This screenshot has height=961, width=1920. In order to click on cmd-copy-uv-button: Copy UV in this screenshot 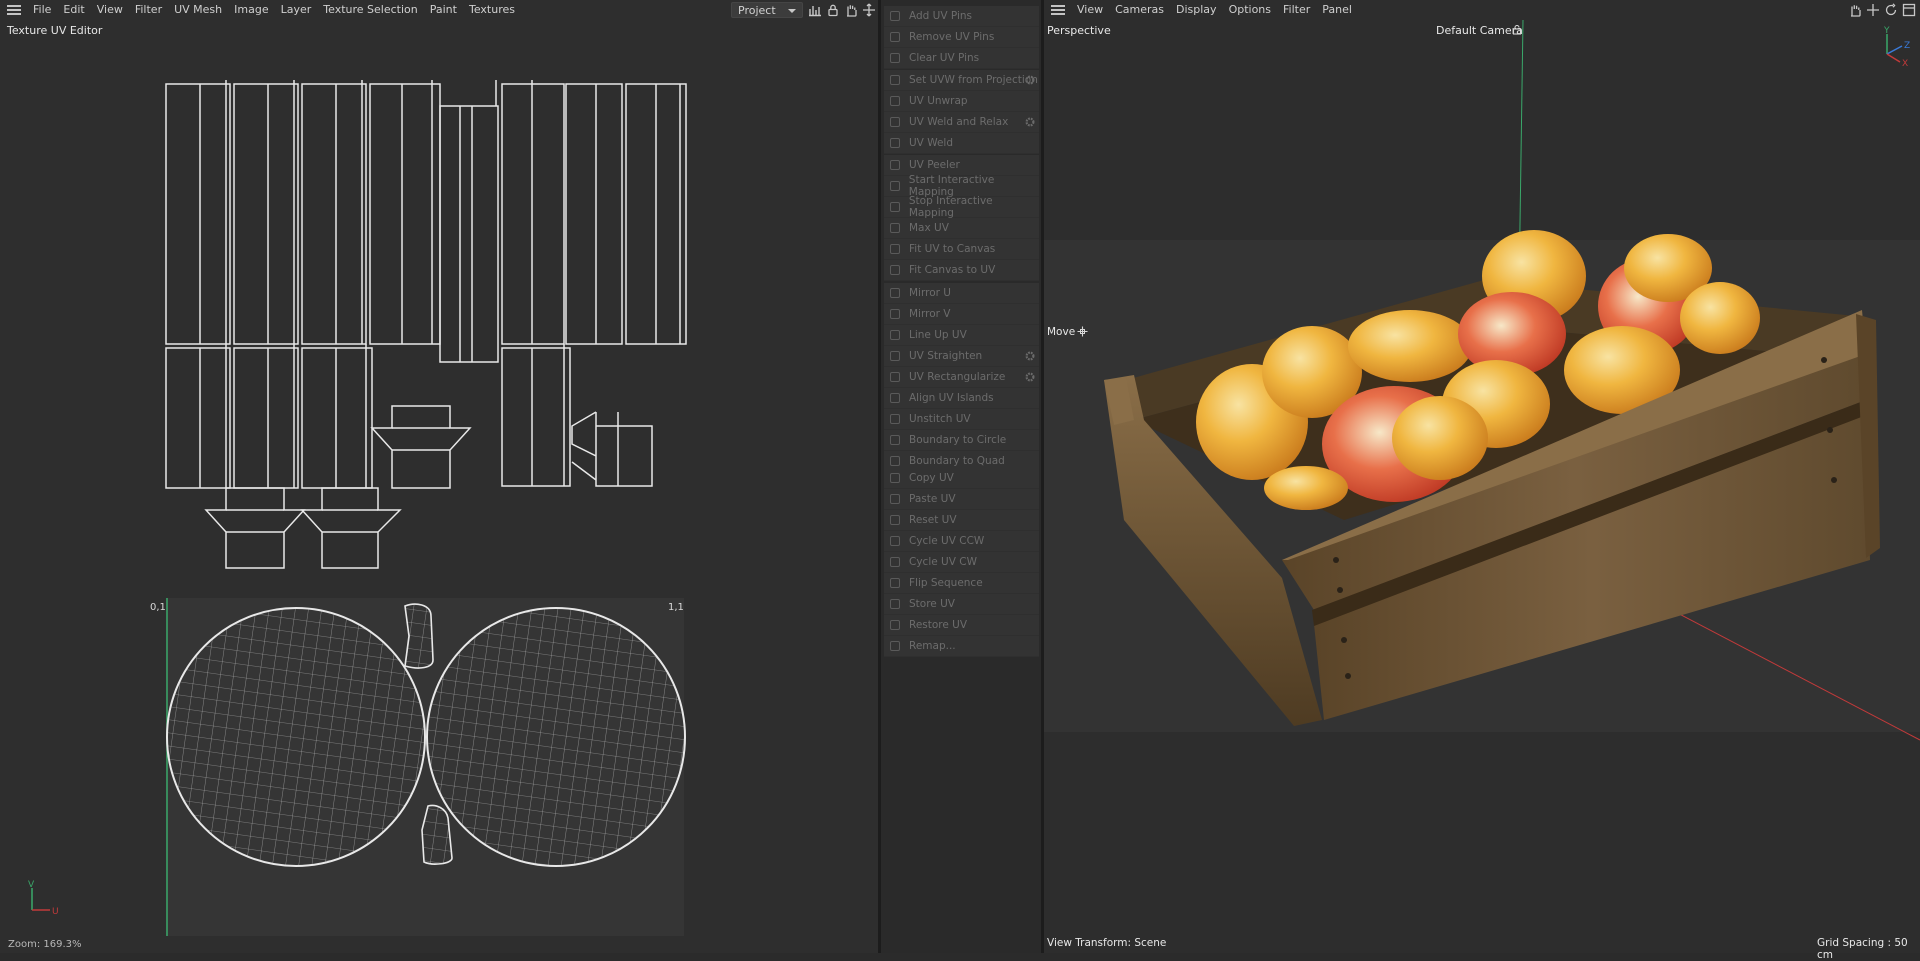, I will do `click(961, 478)`.